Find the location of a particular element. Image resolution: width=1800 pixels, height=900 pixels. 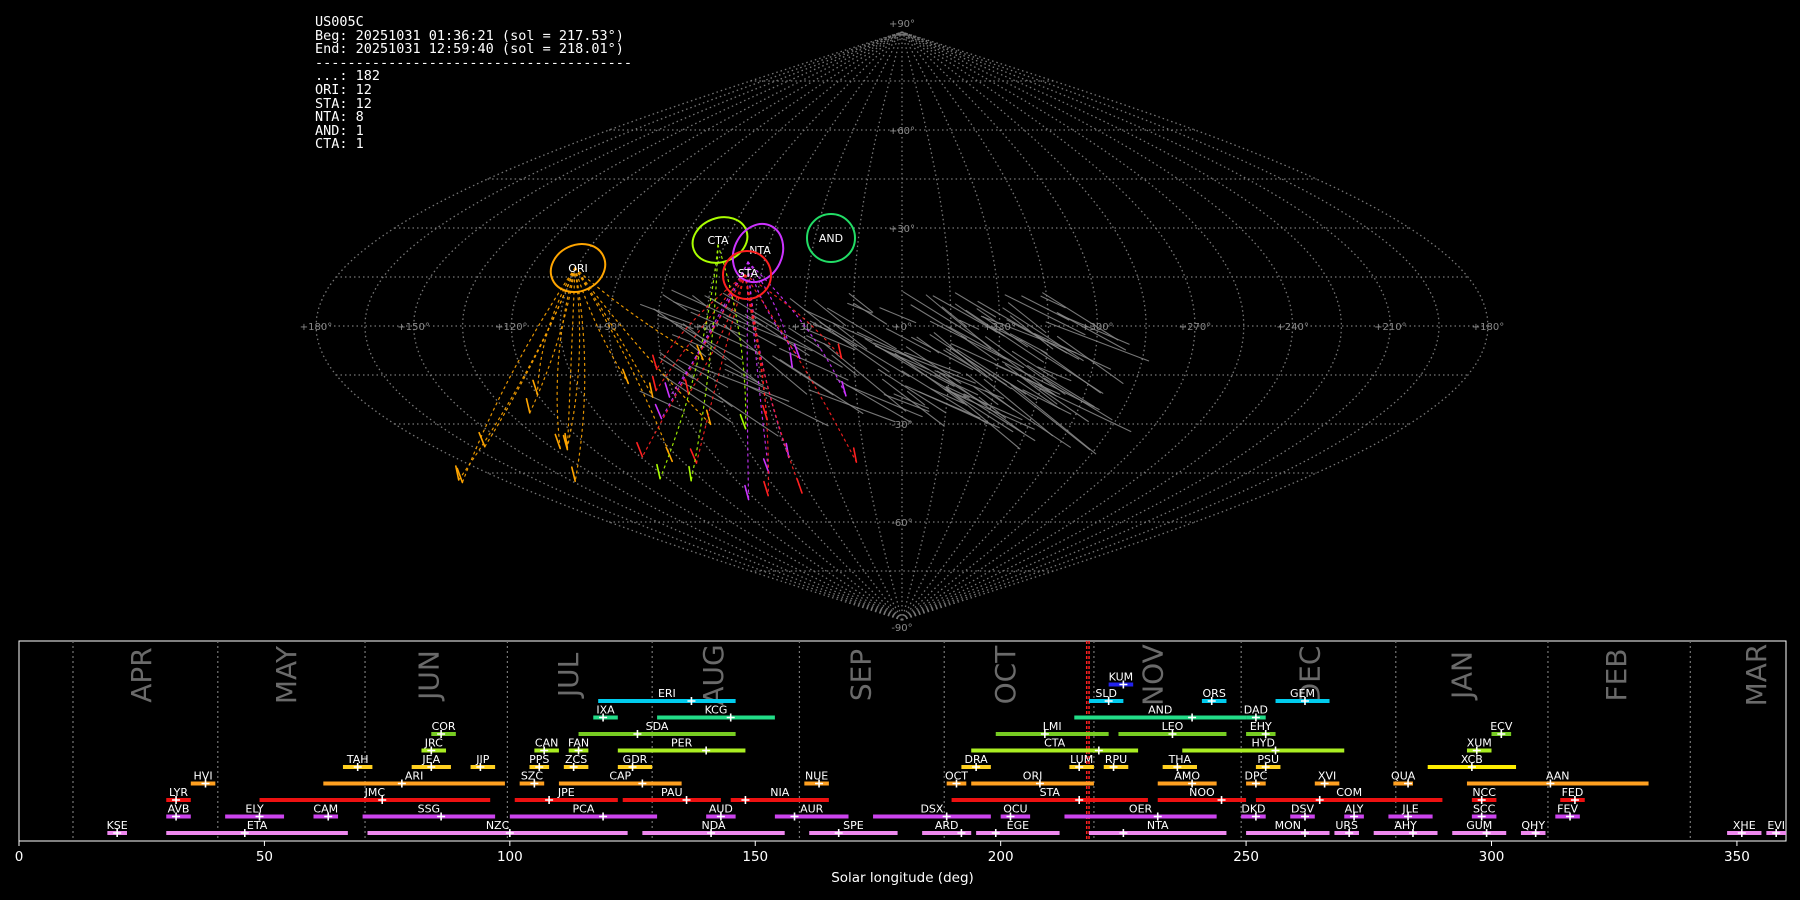

shower-label: QUA is located at coordinates (1403, 776).